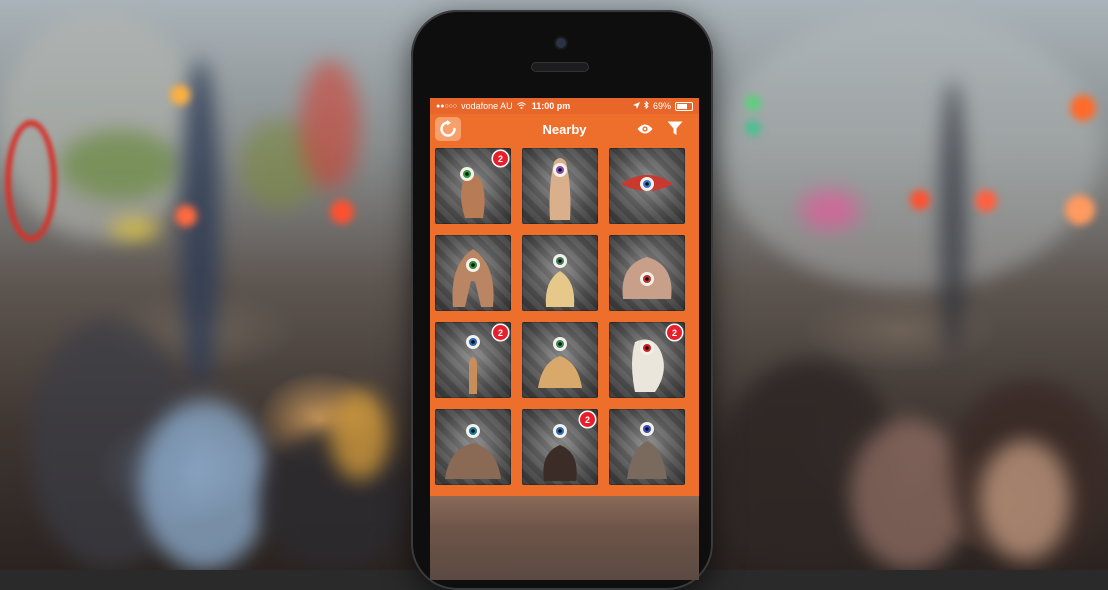 The width and height of the screenshot is (1108, 590). What do you see at coordinates (684, 106) in the screenshot?
I see `battery-icon` at bounding box center [684, 106].